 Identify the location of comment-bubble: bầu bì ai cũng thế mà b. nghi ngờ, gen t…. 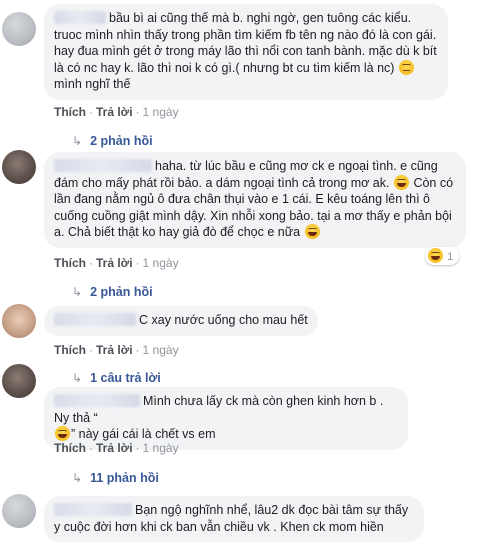
(246, 52).